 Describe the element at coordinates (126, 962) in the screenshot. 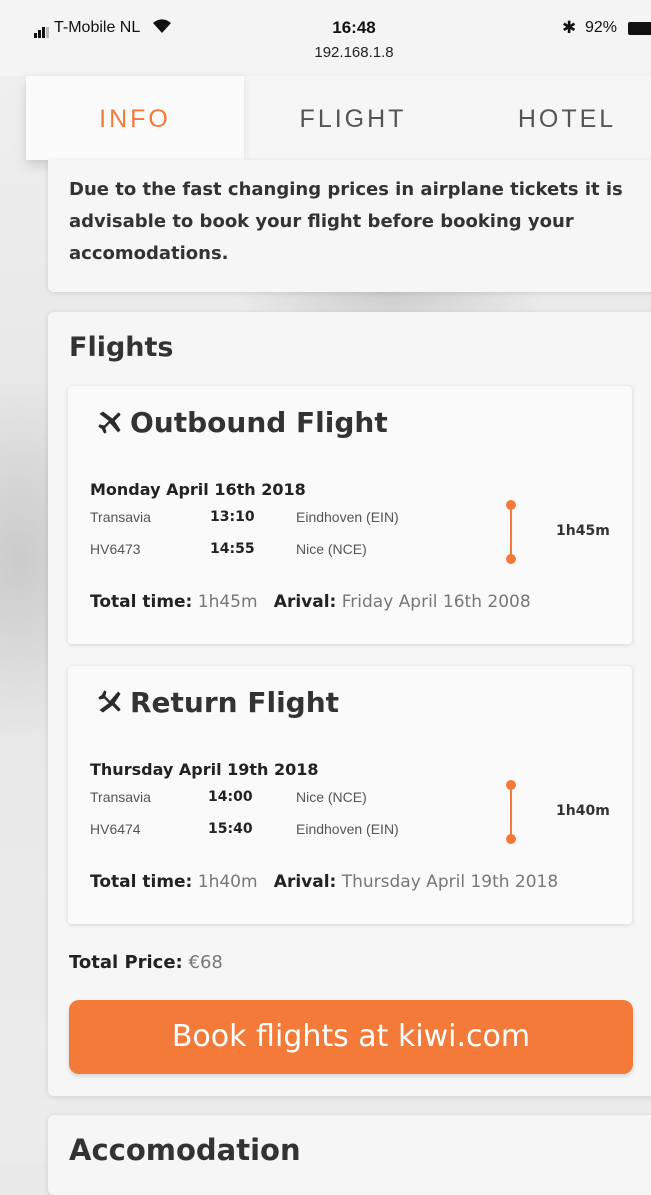

I see `total-price-label: Total Price:` at that location.